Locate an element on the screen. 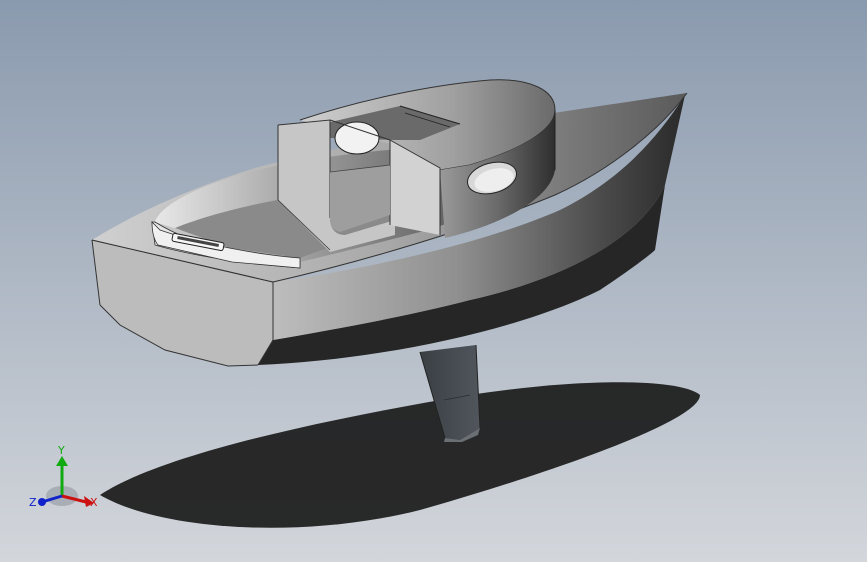 The image size is (867, 562). y-axis-label: Y is located at coordinates (61, 450).